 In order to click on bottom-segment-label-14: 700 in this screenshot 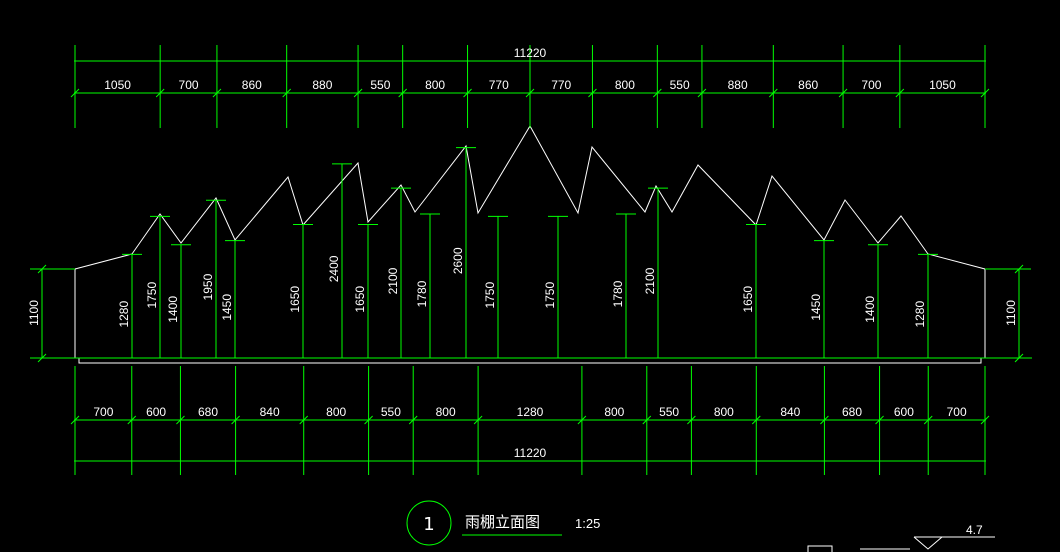, I will do `click(957, 412)`.